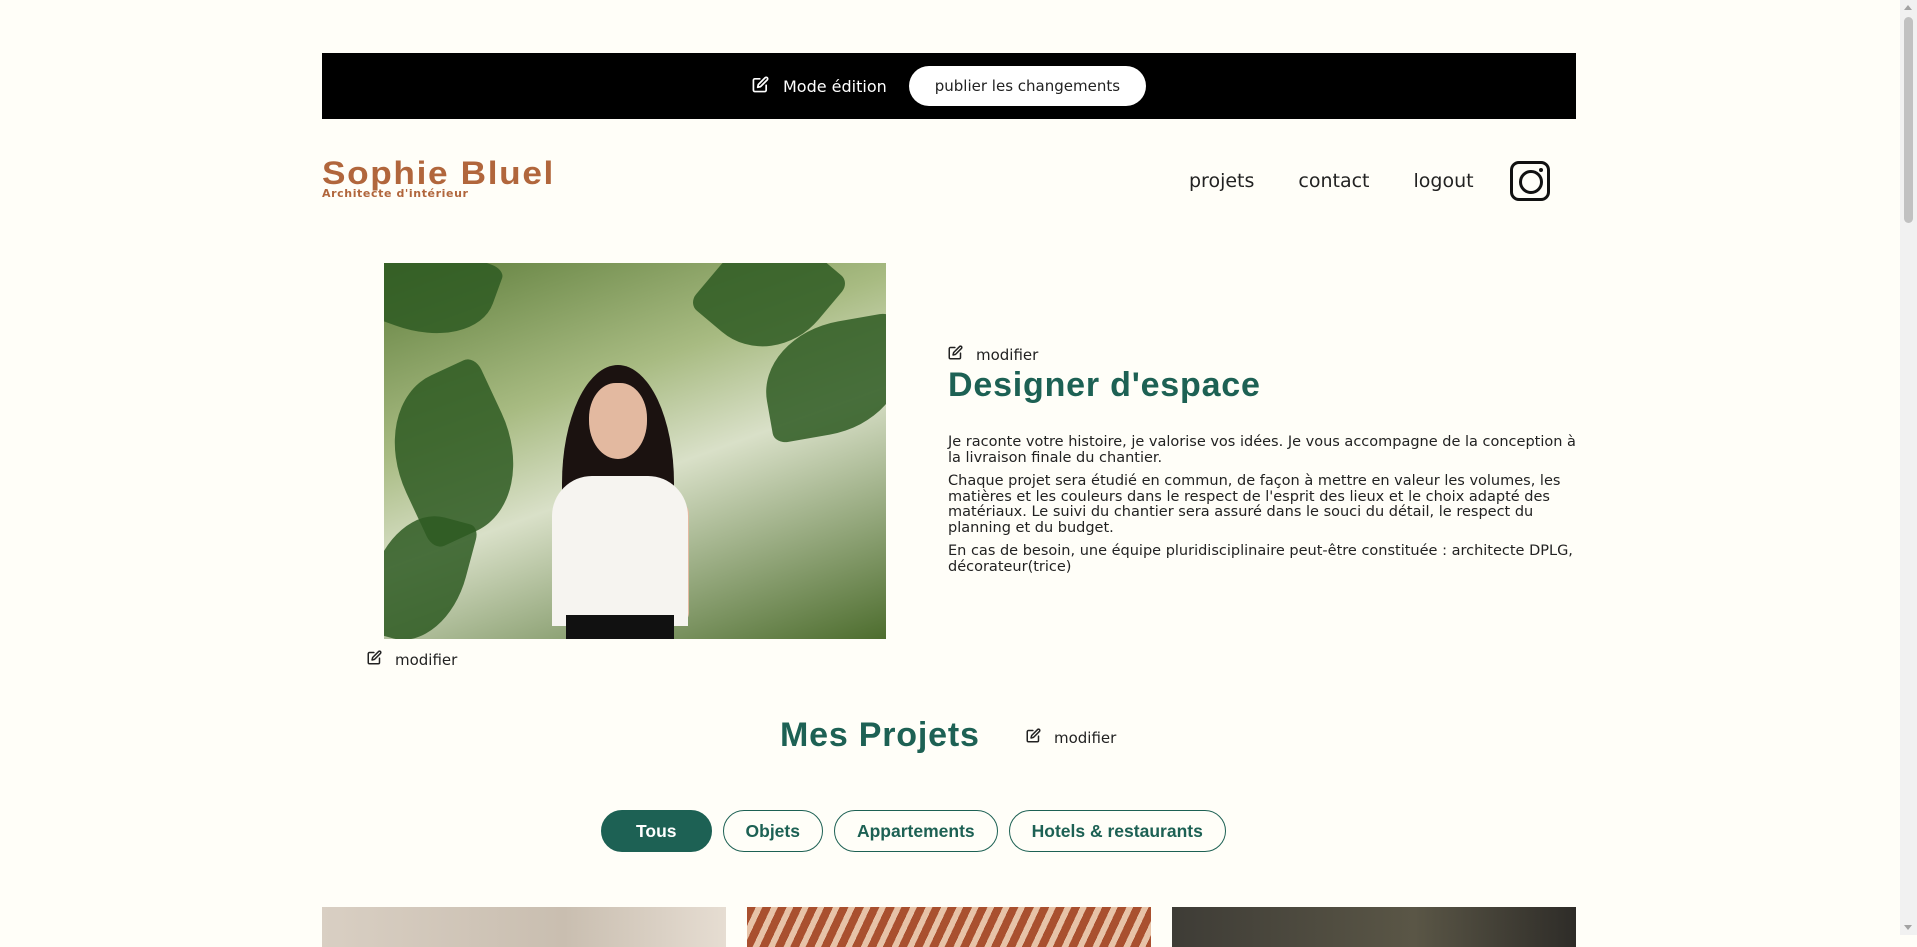 Image resolution: width=1917 pixels, height=947 pixels. I want to click on edit-mode-label: Mode édition, so click(834, 86).